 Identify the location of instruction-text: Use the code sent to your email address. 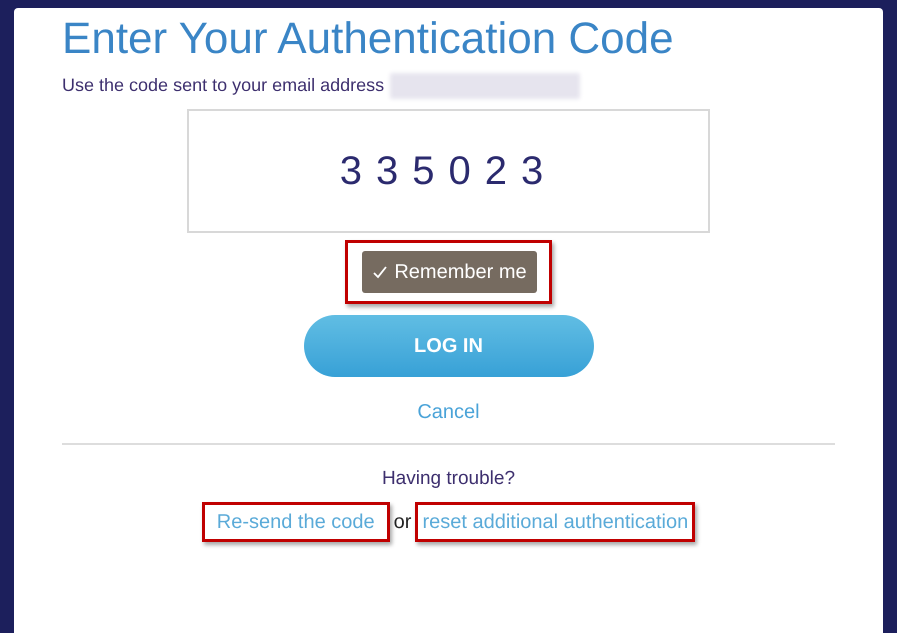
(223, 85).